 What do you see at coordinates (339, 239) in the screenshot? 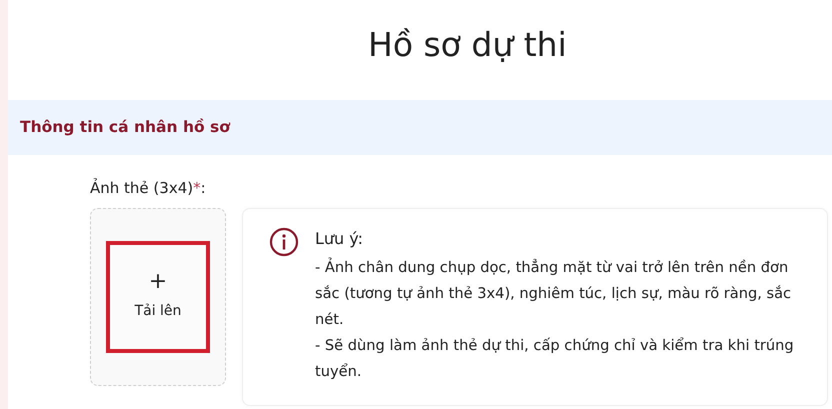
I see `note-title: Lưu ý:` at bounding box center [339, 239].